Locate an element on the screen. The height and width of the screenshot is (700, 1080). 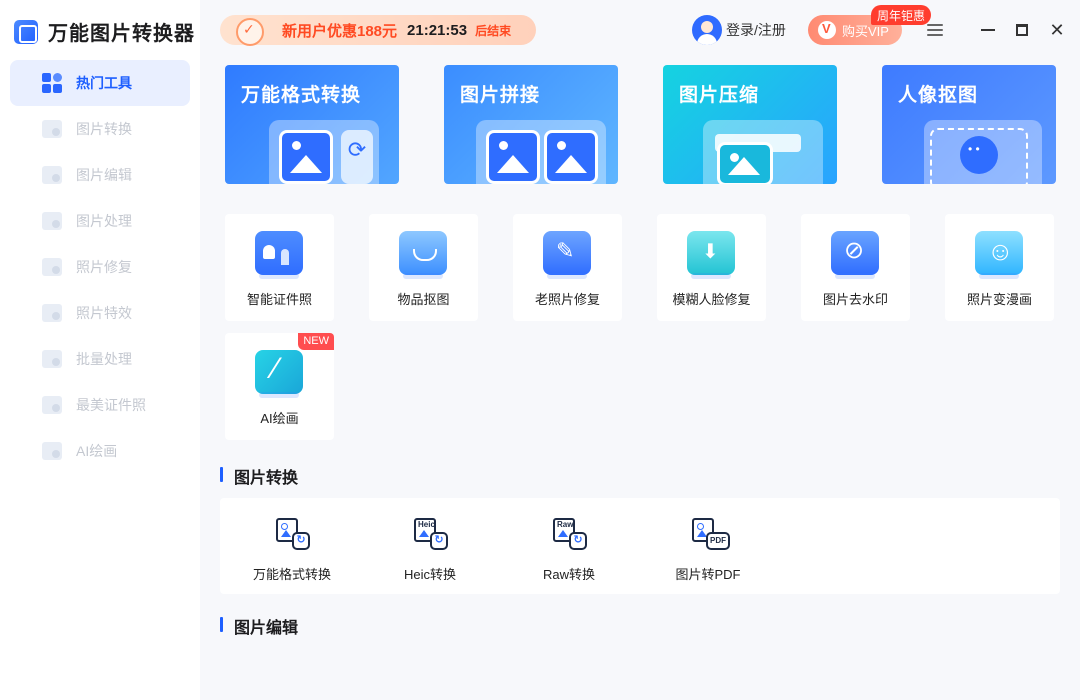
promo-end-label: 后结束 is located at coordinates (493, 30).